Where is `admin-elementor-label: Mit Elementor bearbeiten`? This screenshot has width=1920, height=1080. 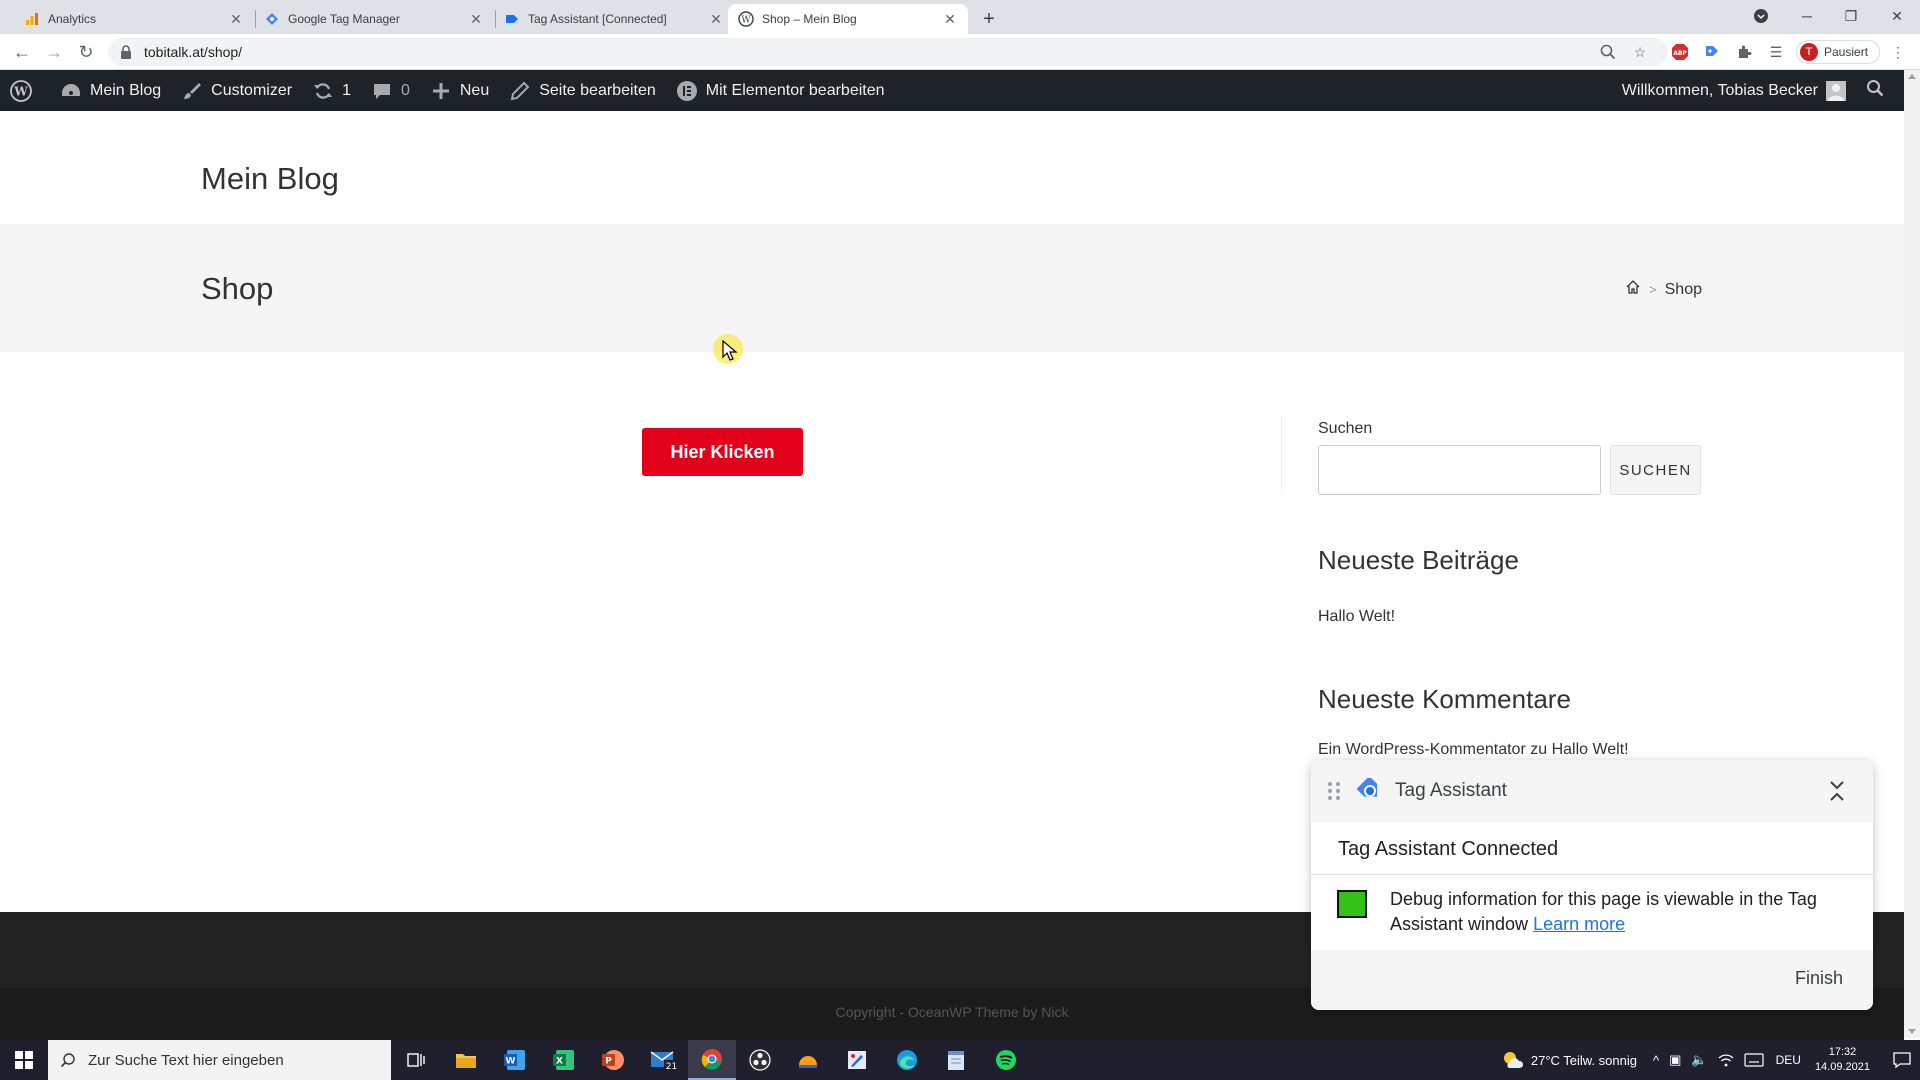
admin-elementor-label: Mit Elementor bearbeiten is located at coordinates (795, 90).